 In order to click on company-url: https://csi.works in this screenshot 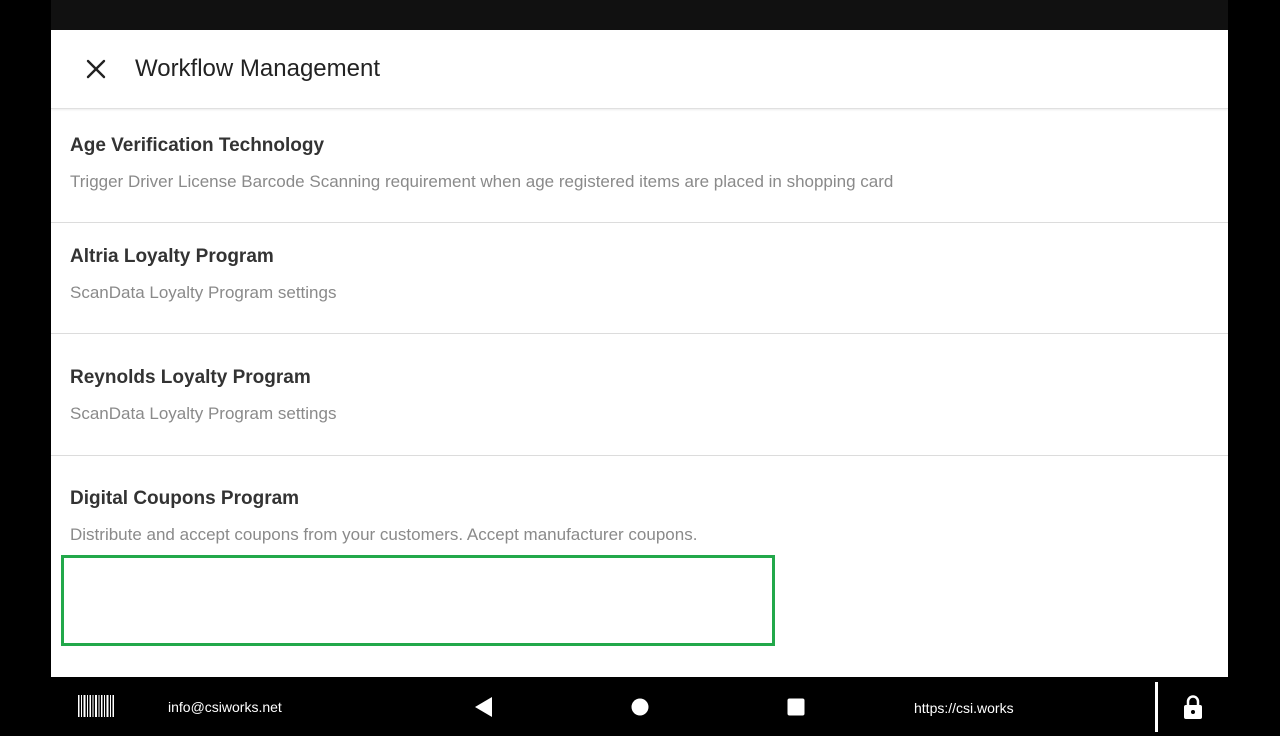, I will do `click(964, 708)`.